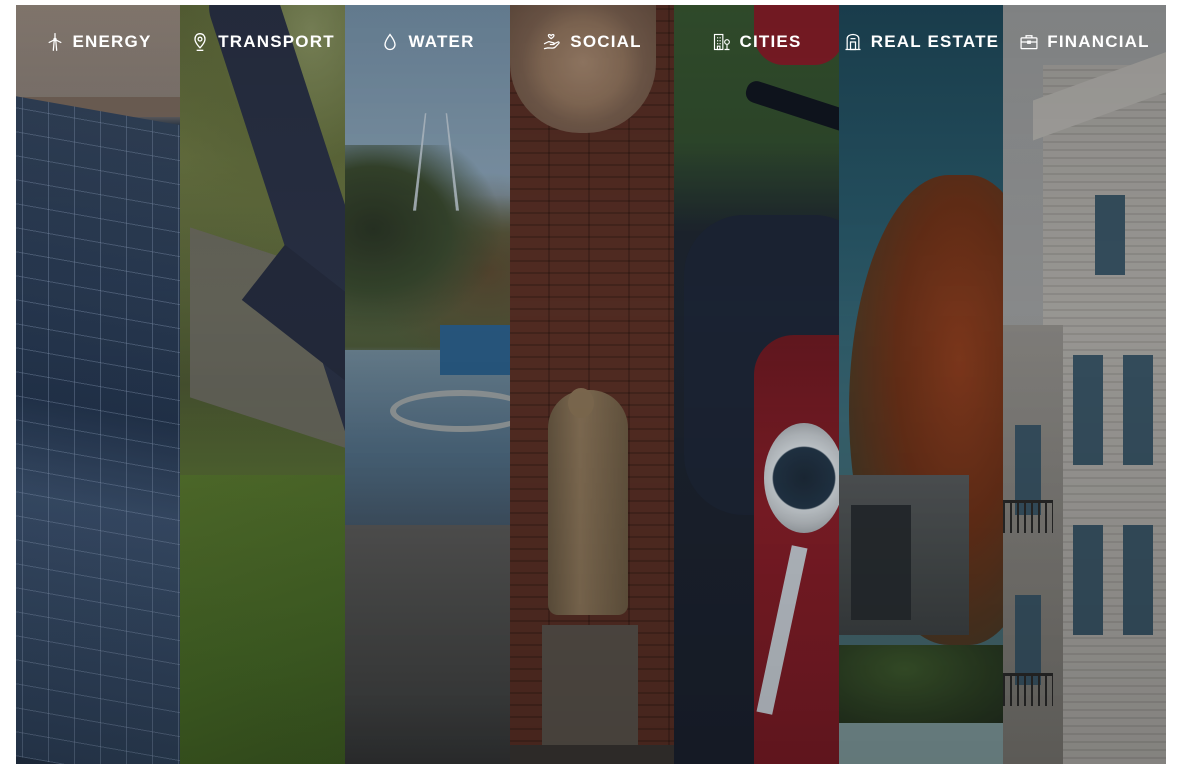  I want to click on grass-photo, so click(262, 619).